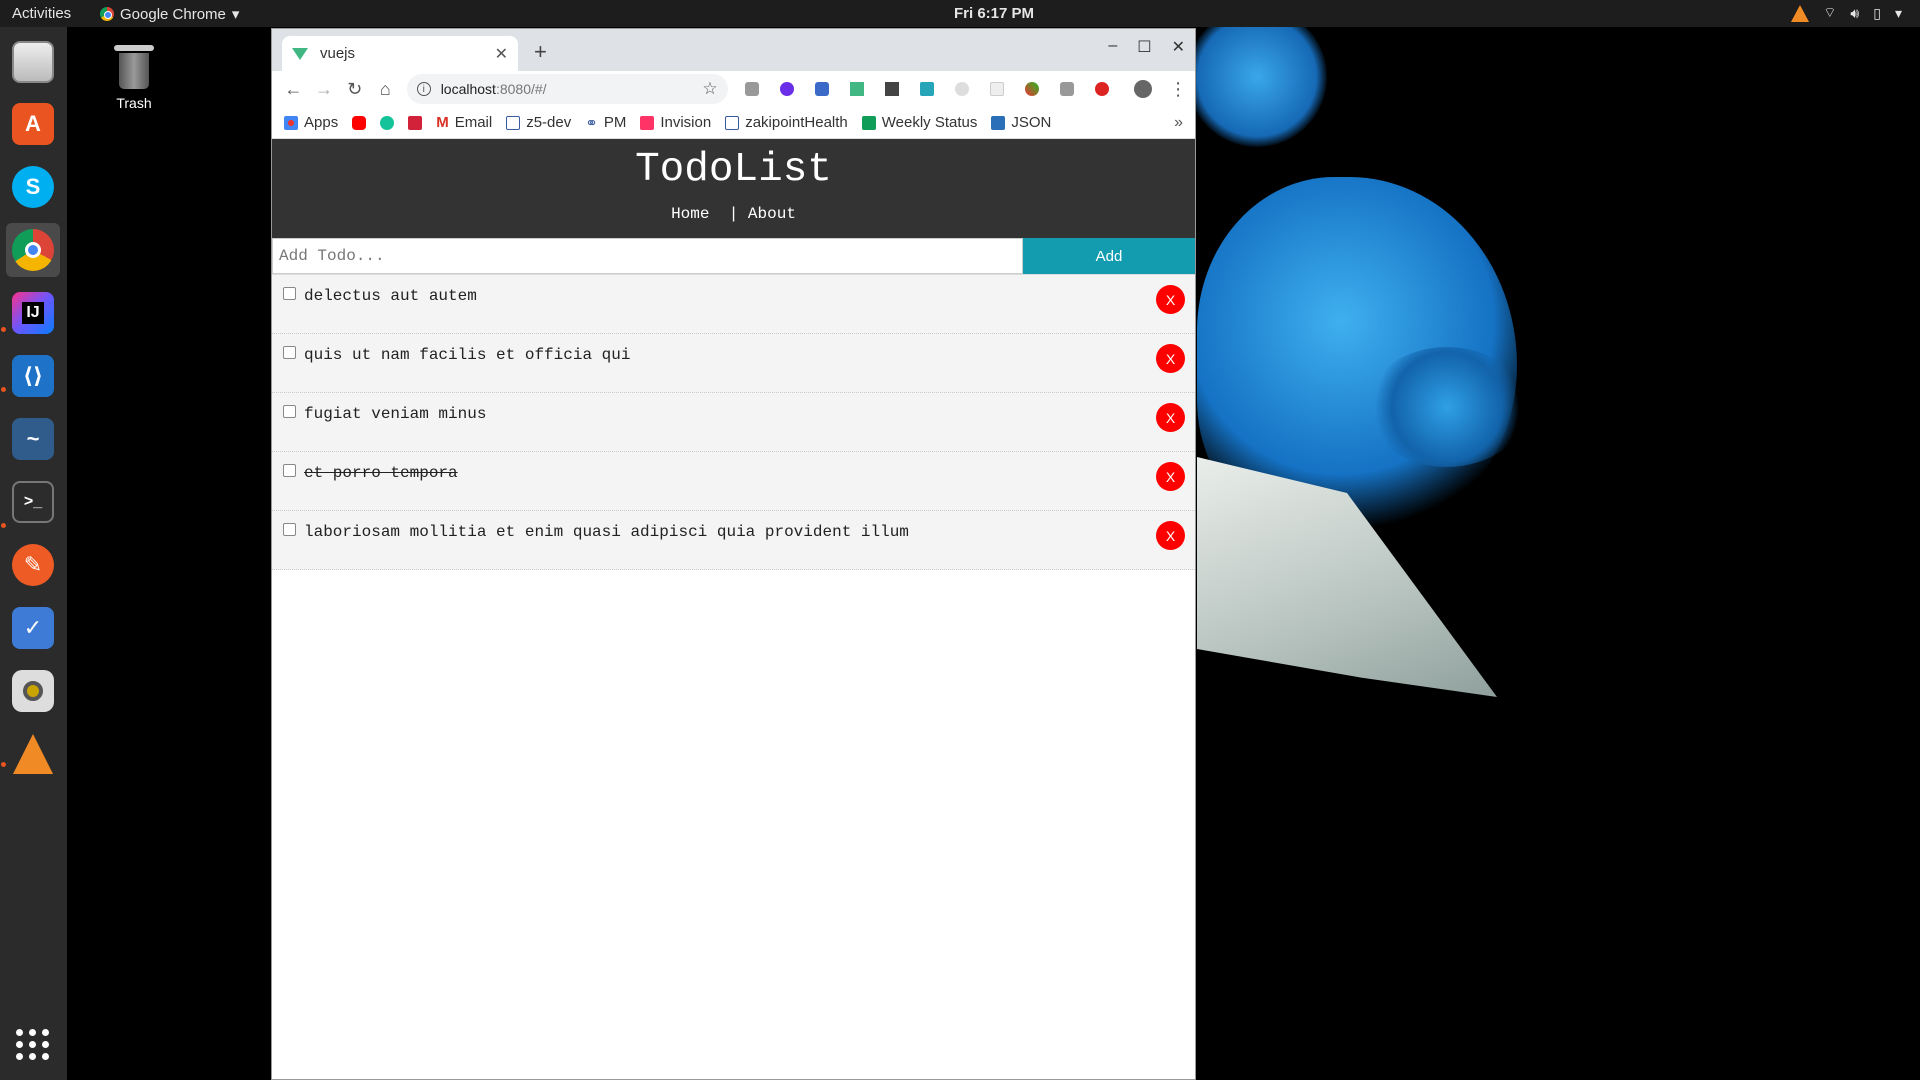 The width and height of the screenshot is (1920, 1080). Describe the element at coordinates (1031, 89) in the screenshot. I see `extension-pen-icon` at that location.